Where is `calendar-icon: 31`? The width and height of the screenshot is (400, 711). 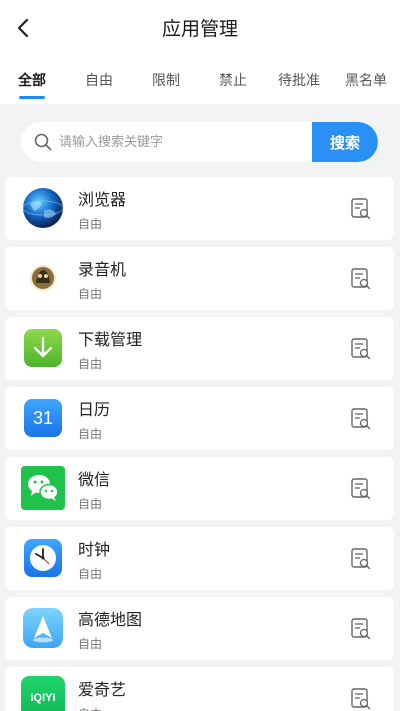 calendar-icon: 31 is located at coordinates (43, 418).